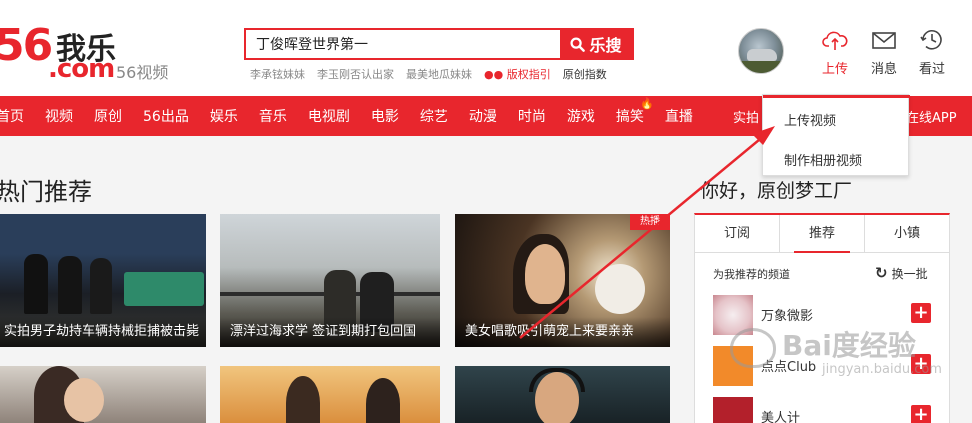 The height and width of the screenshot is (423, 972). What do you see at coordinates (528, 74) in the screenshot?
I see `copyright-guide-label: 版权指引` at bounding box center [528, 74].